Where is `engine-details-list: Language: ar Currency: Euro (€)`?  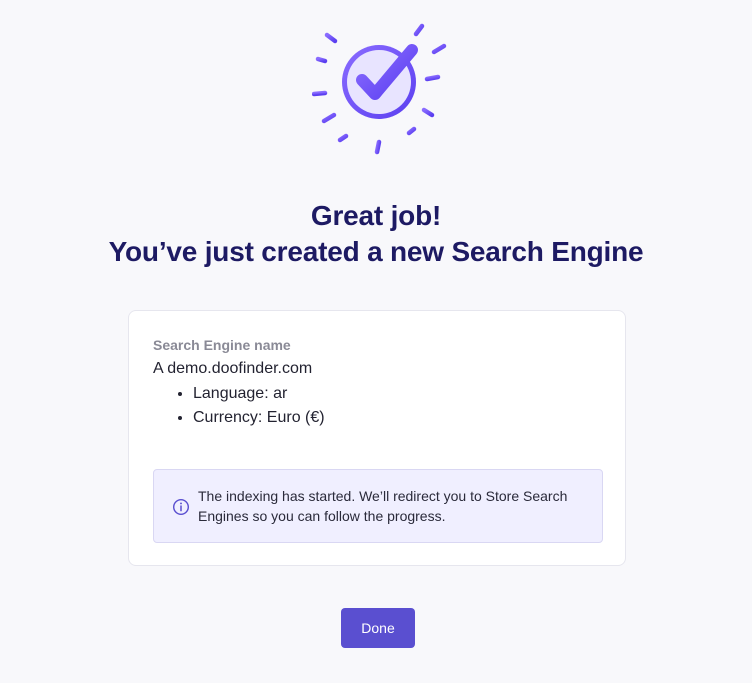
engine-details-list: Language: ar Currency: Euro (€) is located at coordinates (239, 406).